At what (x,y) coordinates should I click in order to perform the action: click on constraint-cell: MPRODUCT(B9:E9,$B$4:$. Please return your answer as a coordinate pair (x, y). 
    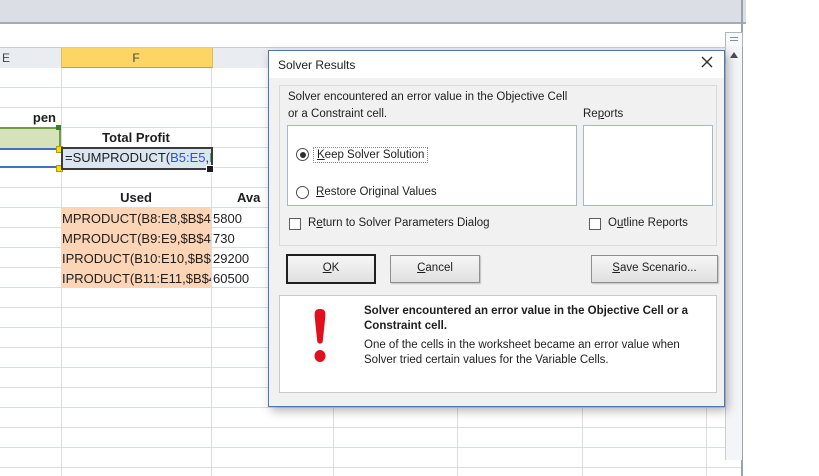
    Looking at the image, I should click on (136, 238).